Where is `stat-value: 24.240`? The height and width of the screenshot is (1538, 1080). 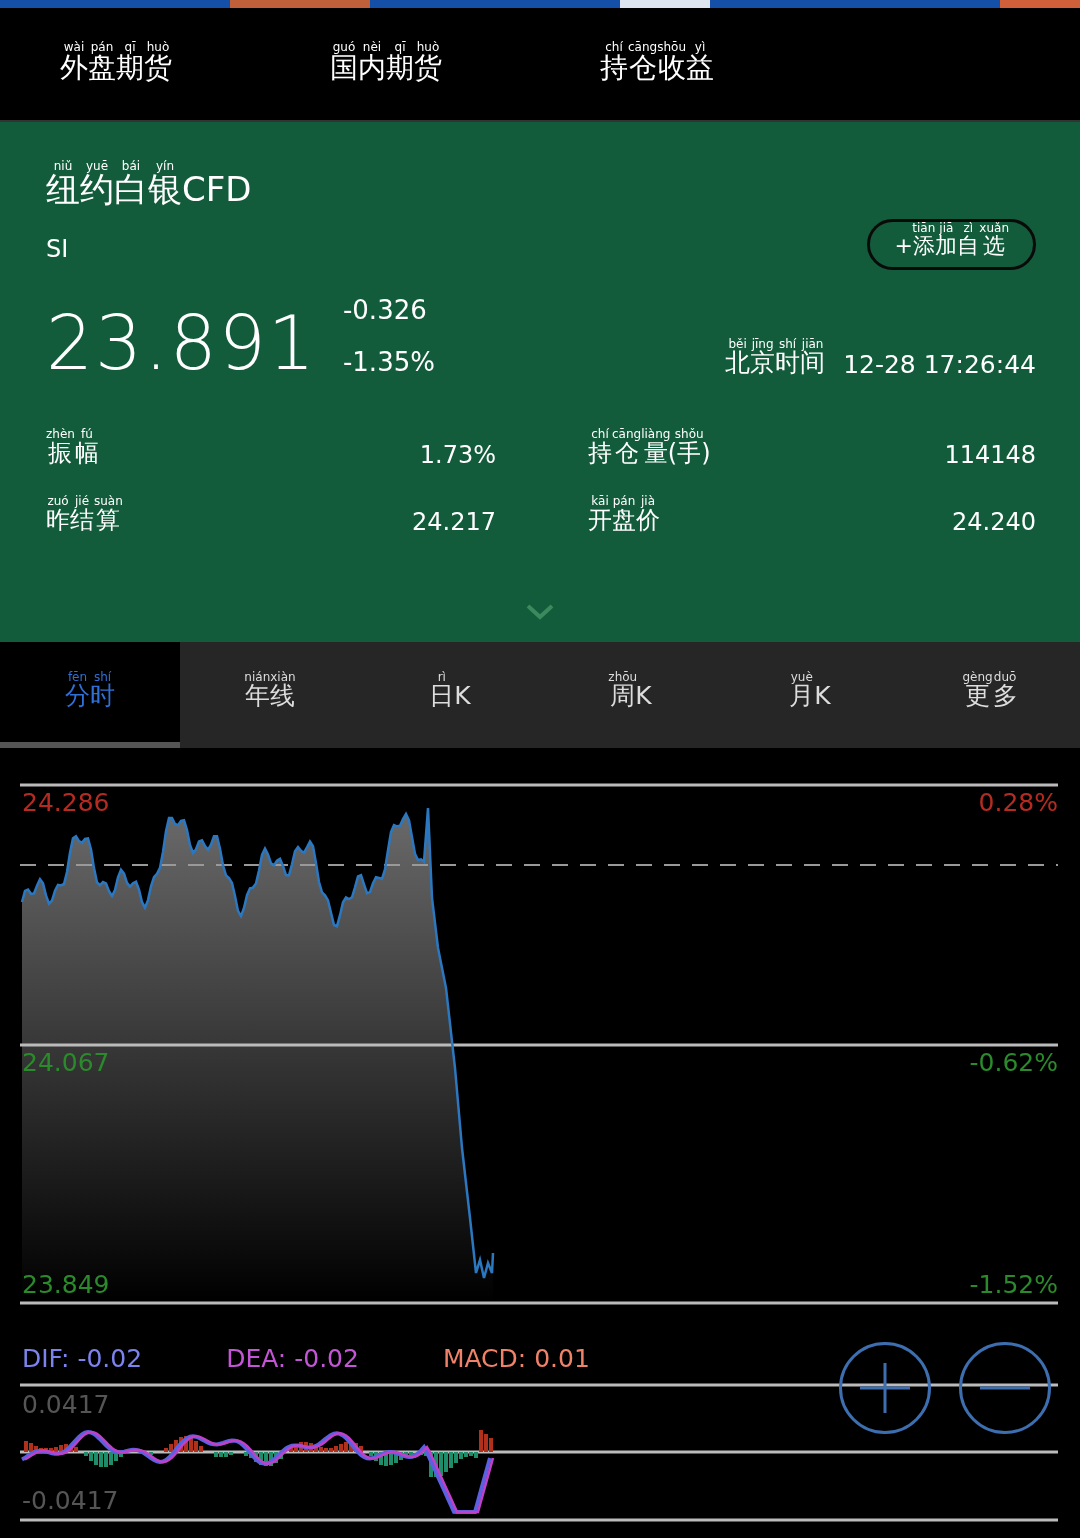
stat-value: 24.240 is located at coordinates (994, 522).